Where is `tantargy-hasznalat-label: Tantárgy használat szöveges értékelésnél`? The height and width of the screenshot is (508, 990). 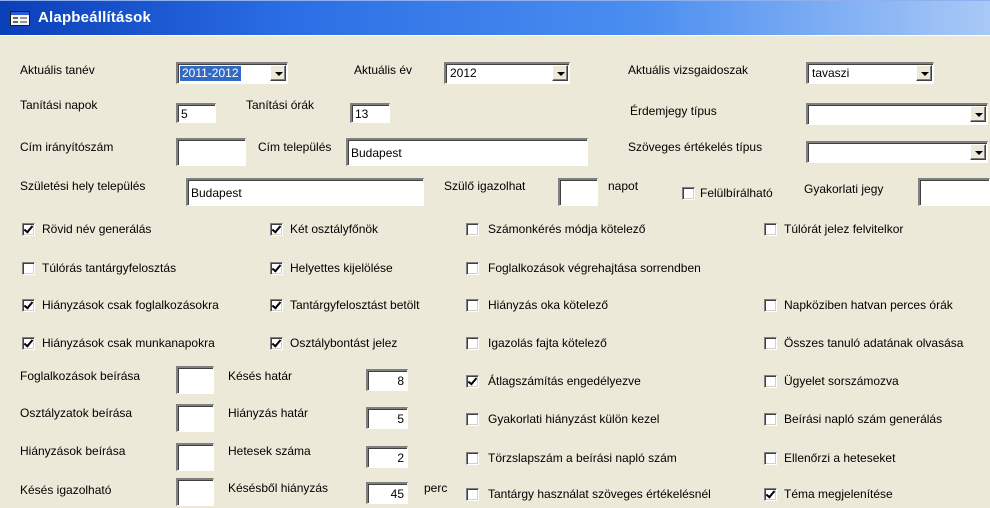
tantargy-hasznalat-label: Tantárgy használat szöveges értékelésnél is located at coordinates (599, 494).